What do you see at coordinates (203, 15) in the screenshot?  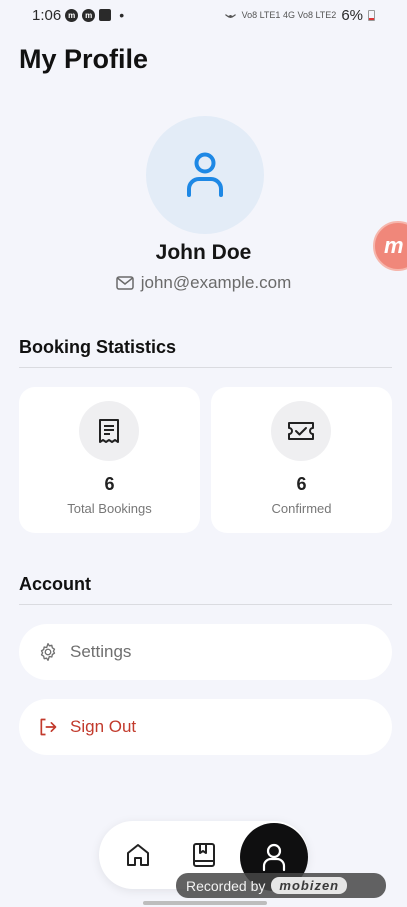 I see `status-bar: 1:06 m m • Vo8 LTE1 4G Vo8 LTE2 6%` at bounding box center [203, 15].